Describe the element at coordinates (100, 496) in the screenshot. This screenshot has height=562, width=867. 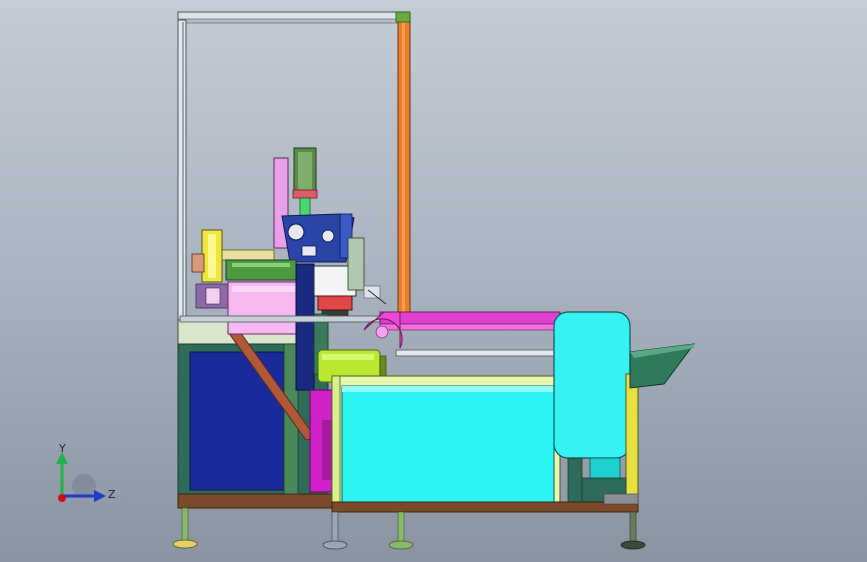
I see `z-arrow-icon` at that location.